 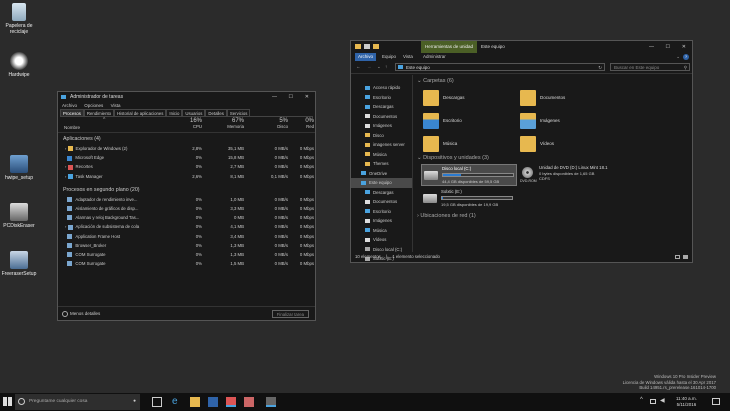 I want to click on nav-item: Themes, so click(x=381, y=164).